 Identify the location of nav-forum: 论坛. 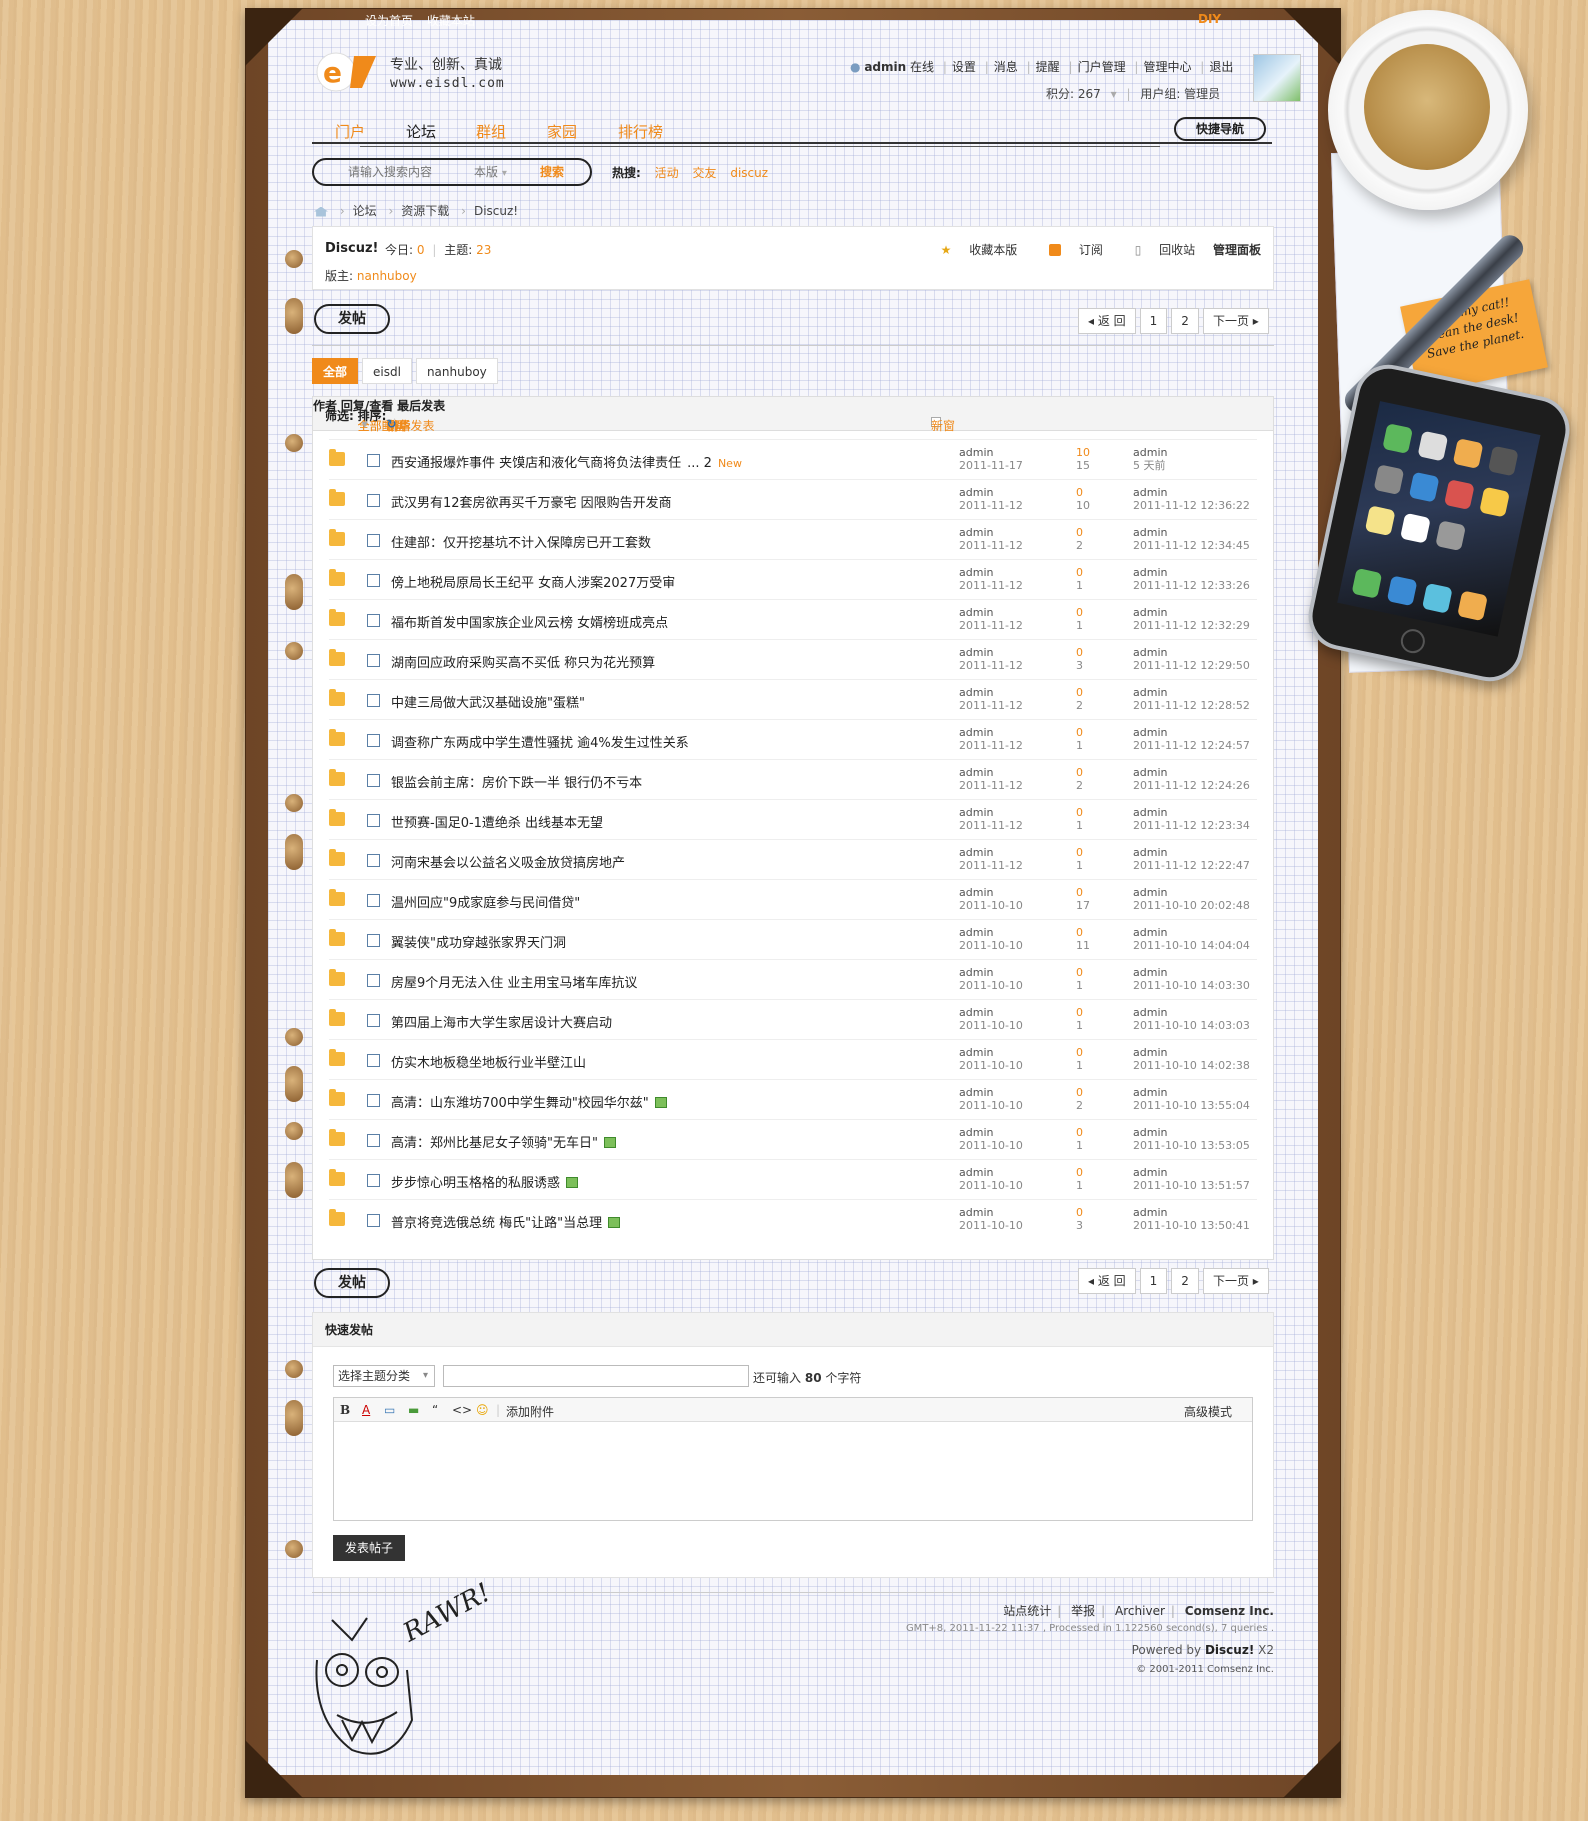
(421, 131).